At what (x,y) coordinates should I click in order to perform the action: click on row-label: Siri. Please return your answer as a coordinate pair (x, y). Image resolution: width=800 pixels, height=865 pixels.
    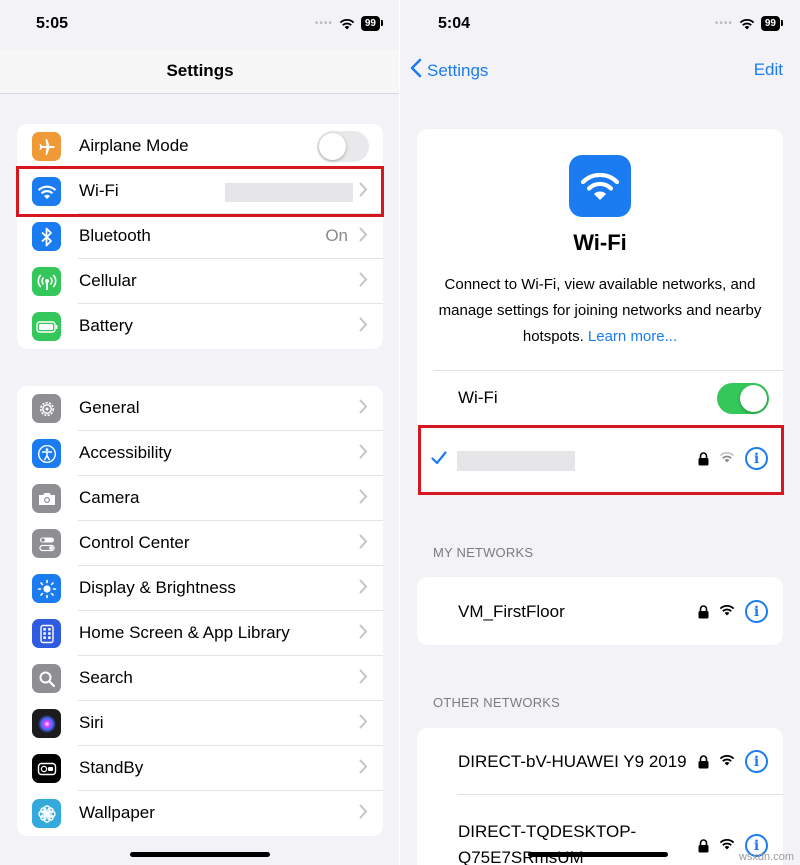
    Looking at the image, I should click on (91, 722).